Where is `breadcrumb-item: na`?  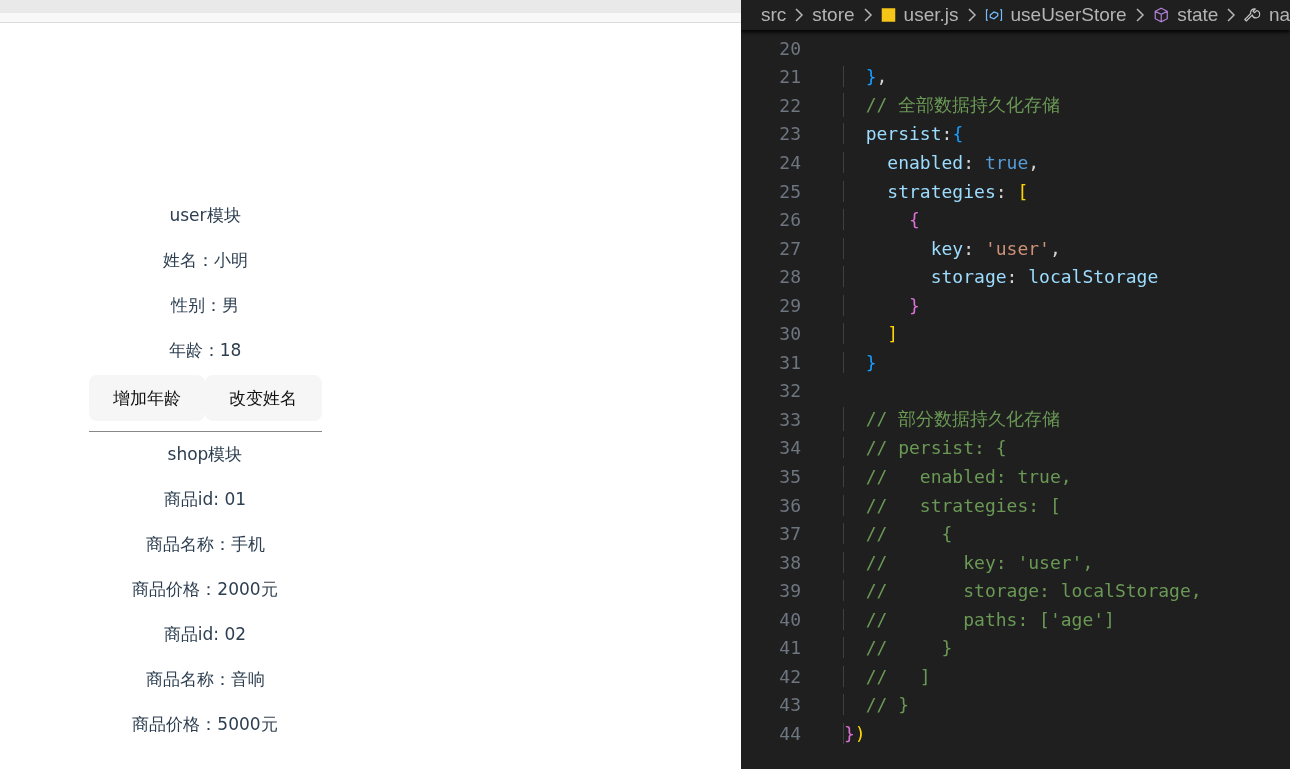
breadcrumb-item: na is located at coordinates (1279, 15).